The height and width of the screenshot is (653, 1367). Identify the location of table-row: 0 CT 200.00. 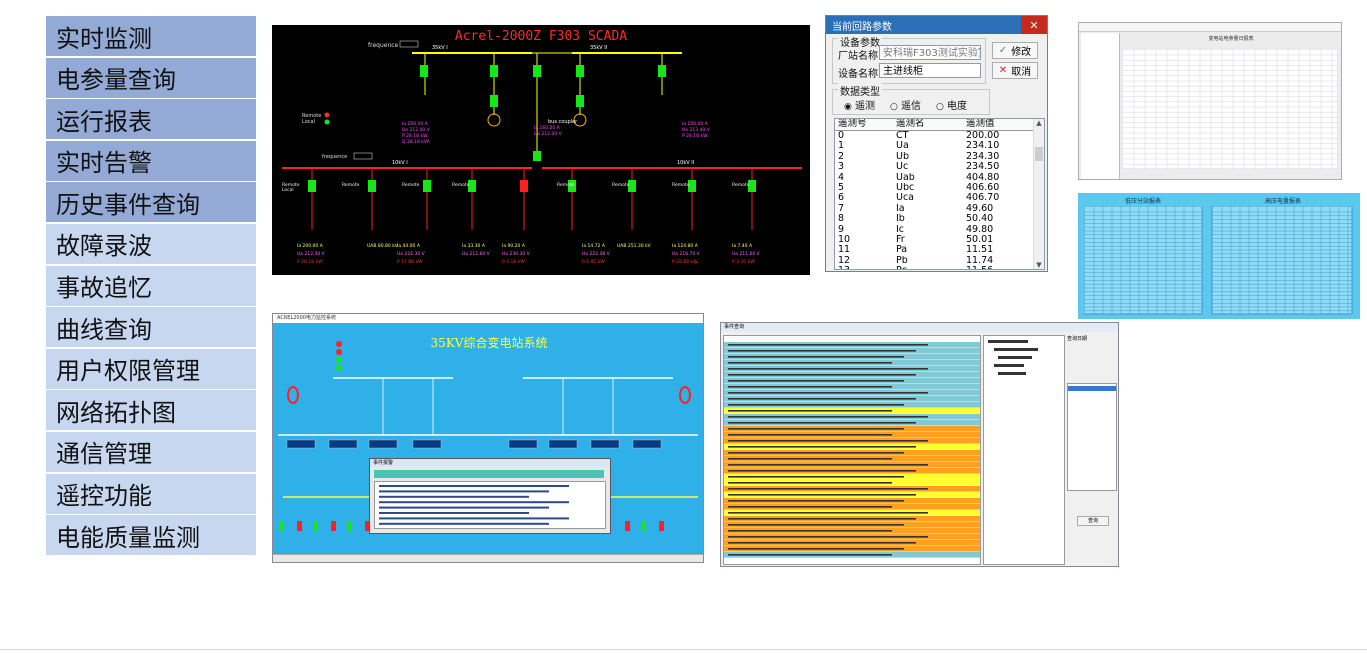
(939, 136).